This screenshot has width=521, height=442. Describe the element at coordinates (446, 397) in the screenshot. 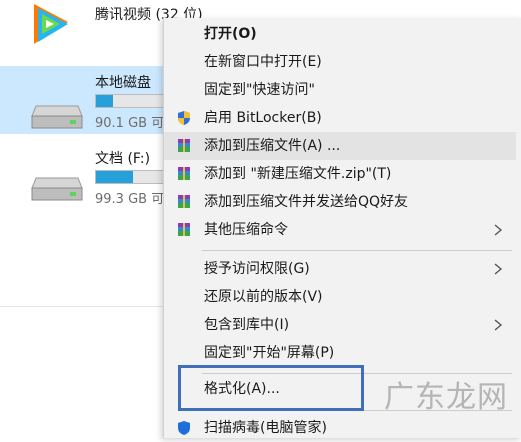

I see `watermark: 广东龙网` at that location.